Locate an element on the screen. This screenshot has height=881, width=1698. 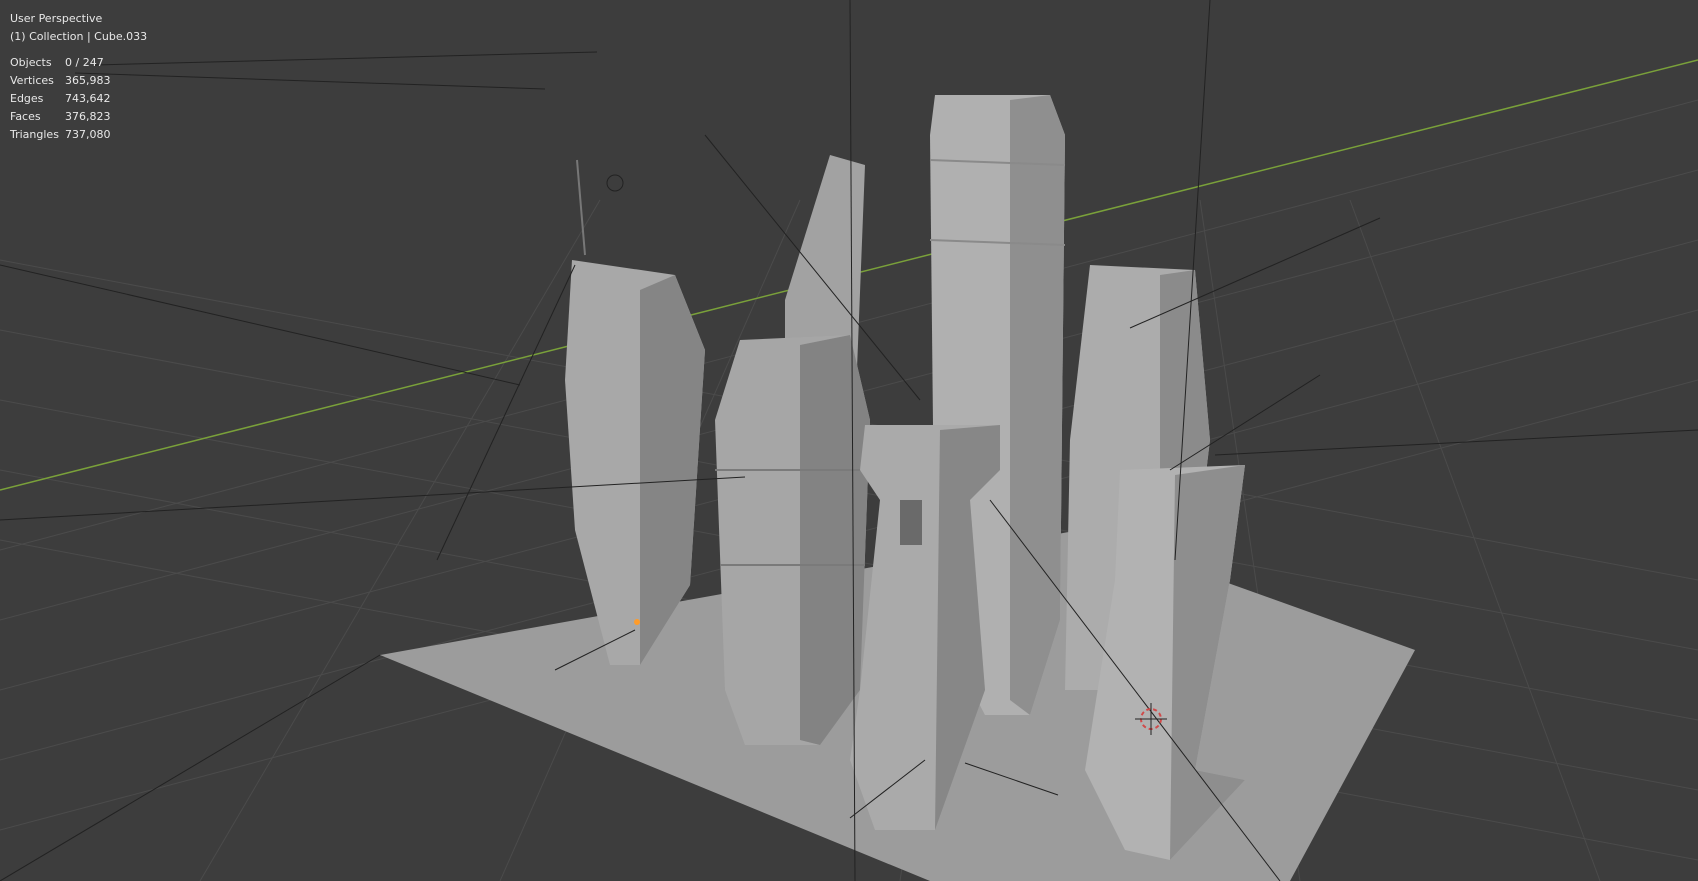
stat-row: Triangles 737,080 is located at coordinates (60, 135).